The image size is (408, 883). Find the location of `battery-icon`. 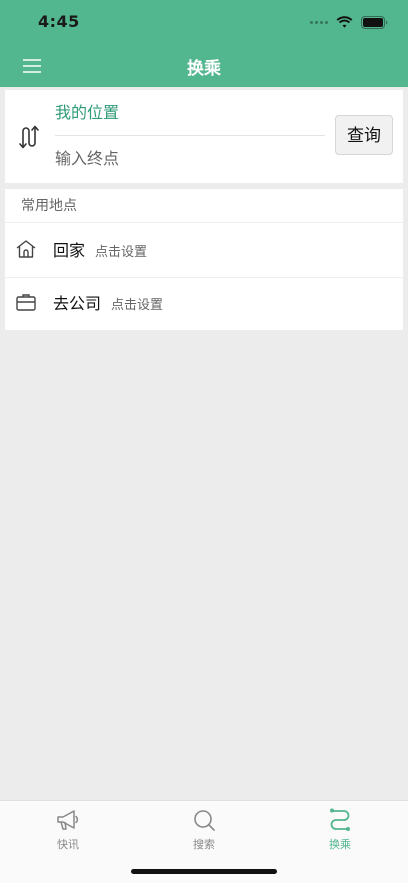

battery-icon is located at coordinates (374, 22).